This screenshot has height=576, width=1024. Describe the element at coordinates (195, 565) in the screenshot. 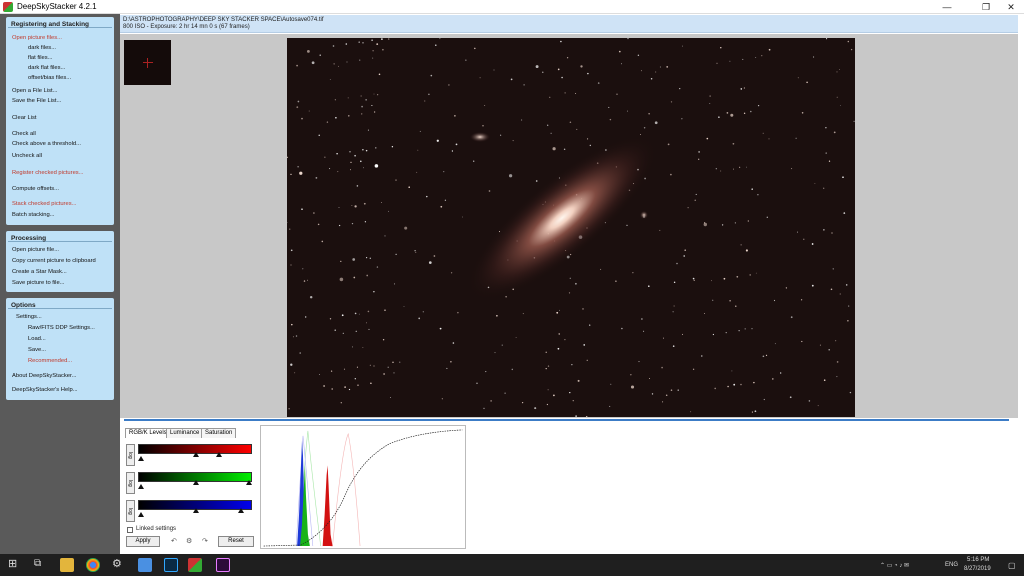

I see `deepskystacker-taskbar-icon` at that location.